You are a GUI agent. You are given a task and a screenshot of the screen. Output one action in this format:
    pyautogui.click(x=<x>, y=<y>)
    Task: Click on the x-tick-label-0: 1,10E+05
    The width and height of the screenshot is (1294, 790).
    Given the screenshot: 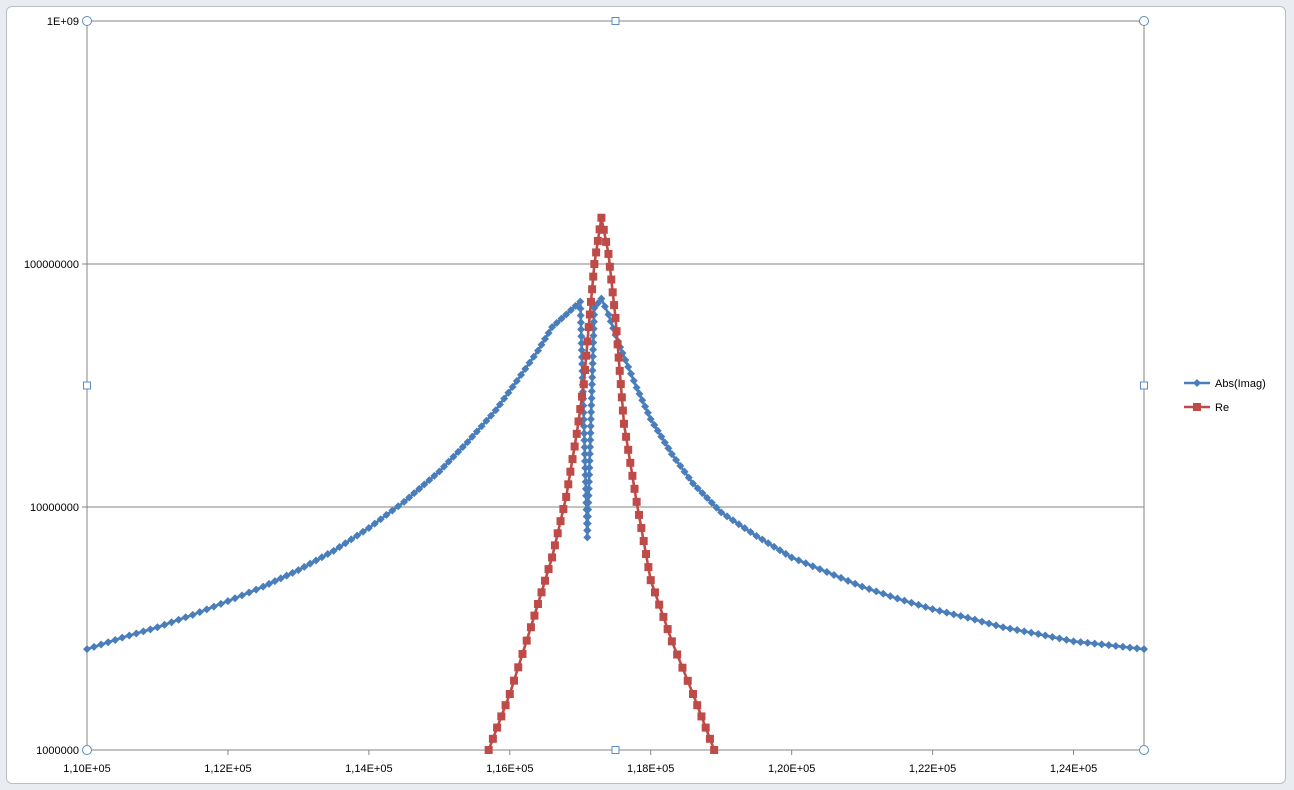 What is the action you would take?
    pyautogui.click(x=86, y=769)
    